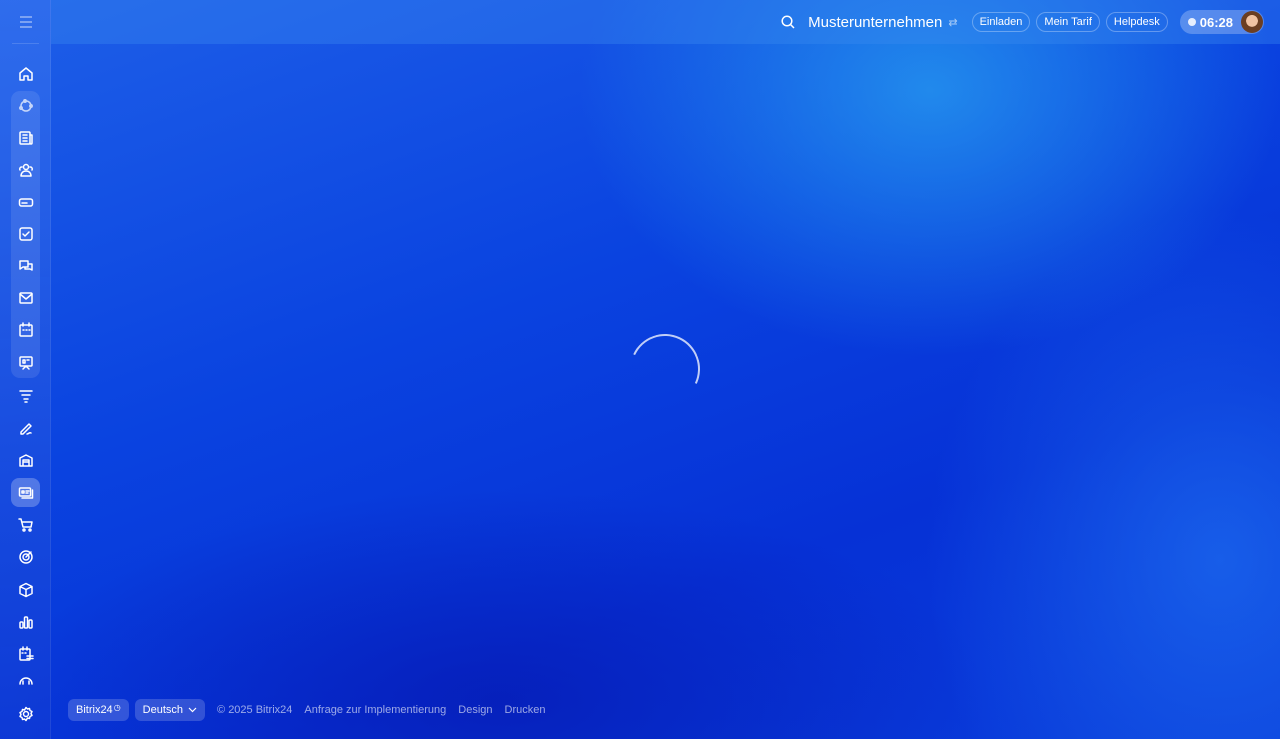 This screenshot has width=1280, height=739. I want to click on brand-label: Bitrix24, so click(94, 710).